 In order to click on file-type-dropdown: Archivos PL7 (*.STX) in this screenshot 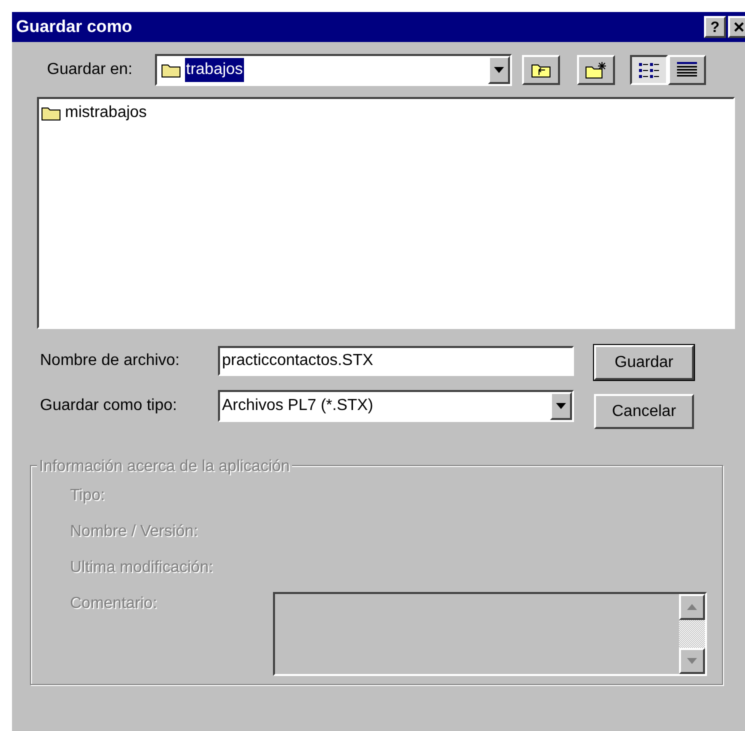, I will do `click(396, 406)`.